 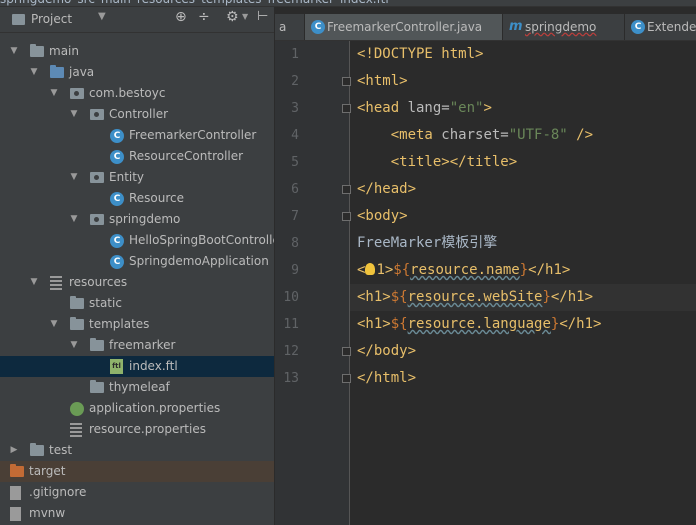 I want to click on code-line: <h1>${resource.webSite}</h1>, so click(x=475, y=297).